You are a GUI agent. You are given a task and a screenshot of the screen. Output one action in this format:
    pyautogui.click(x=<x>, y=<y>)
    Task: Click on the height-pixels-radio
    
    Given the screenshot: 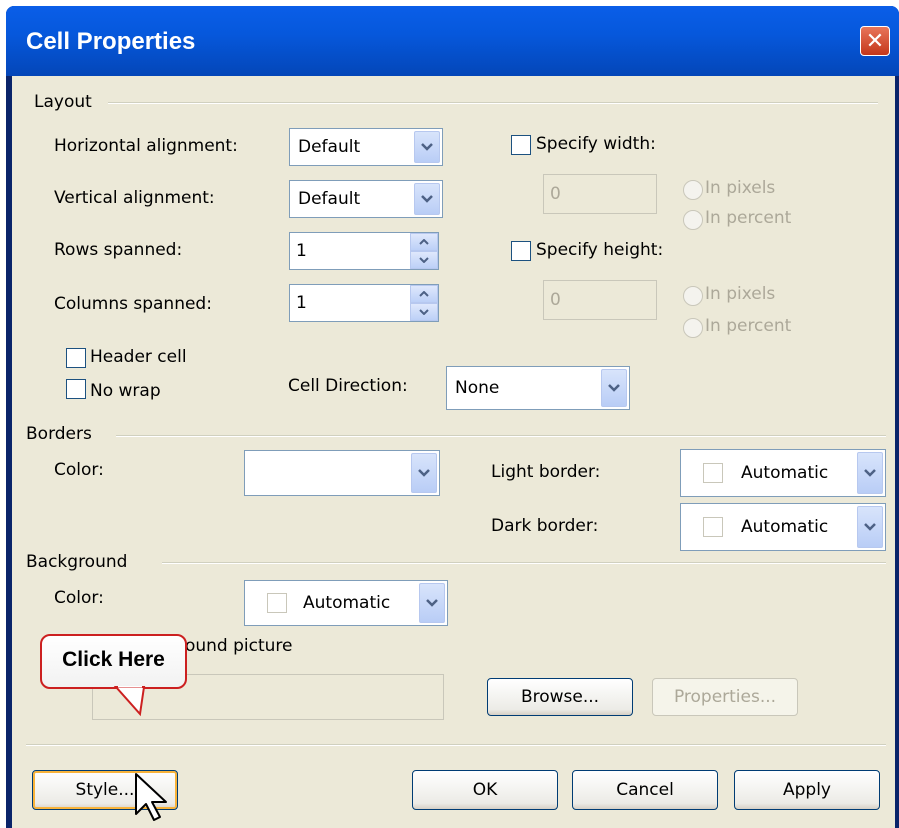 What is the action you would take?
    pyautogui.click(x=693, y=296)
    